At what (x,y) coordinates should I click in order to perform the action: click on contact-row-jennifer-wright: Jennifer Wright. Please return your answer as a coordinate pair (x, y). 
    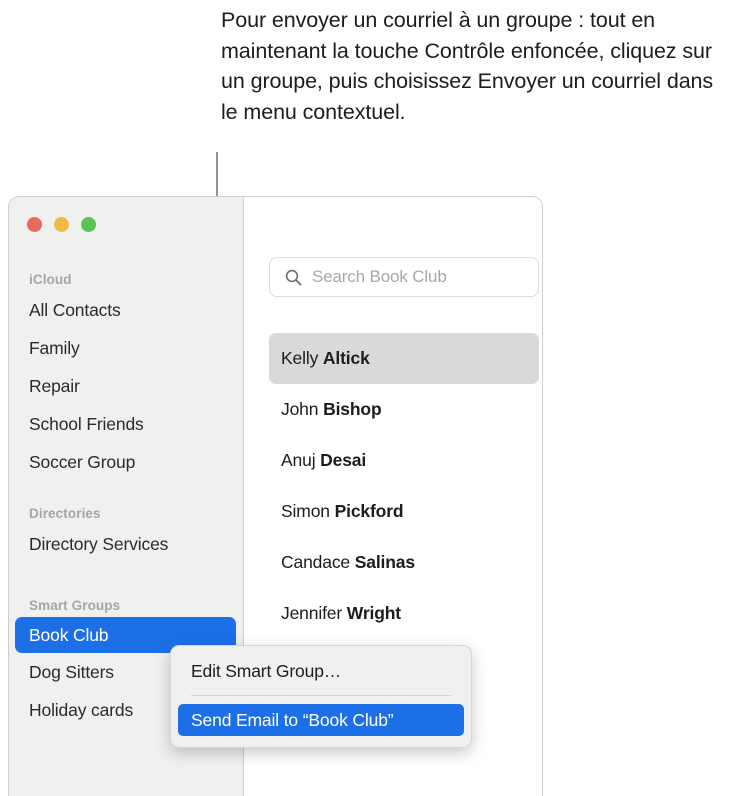
    Looking at the image, I should click on (404, 613).